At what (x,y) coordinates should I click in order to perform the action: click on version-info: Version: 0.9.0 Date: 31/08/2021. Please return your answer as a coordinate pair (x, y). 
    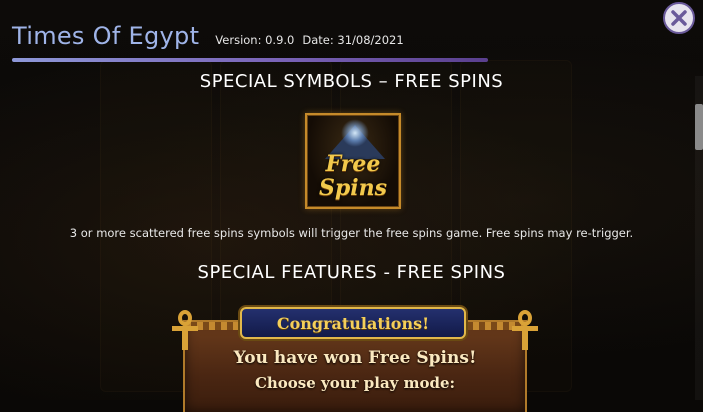
    Looking at the image, I should click on (309, 40).